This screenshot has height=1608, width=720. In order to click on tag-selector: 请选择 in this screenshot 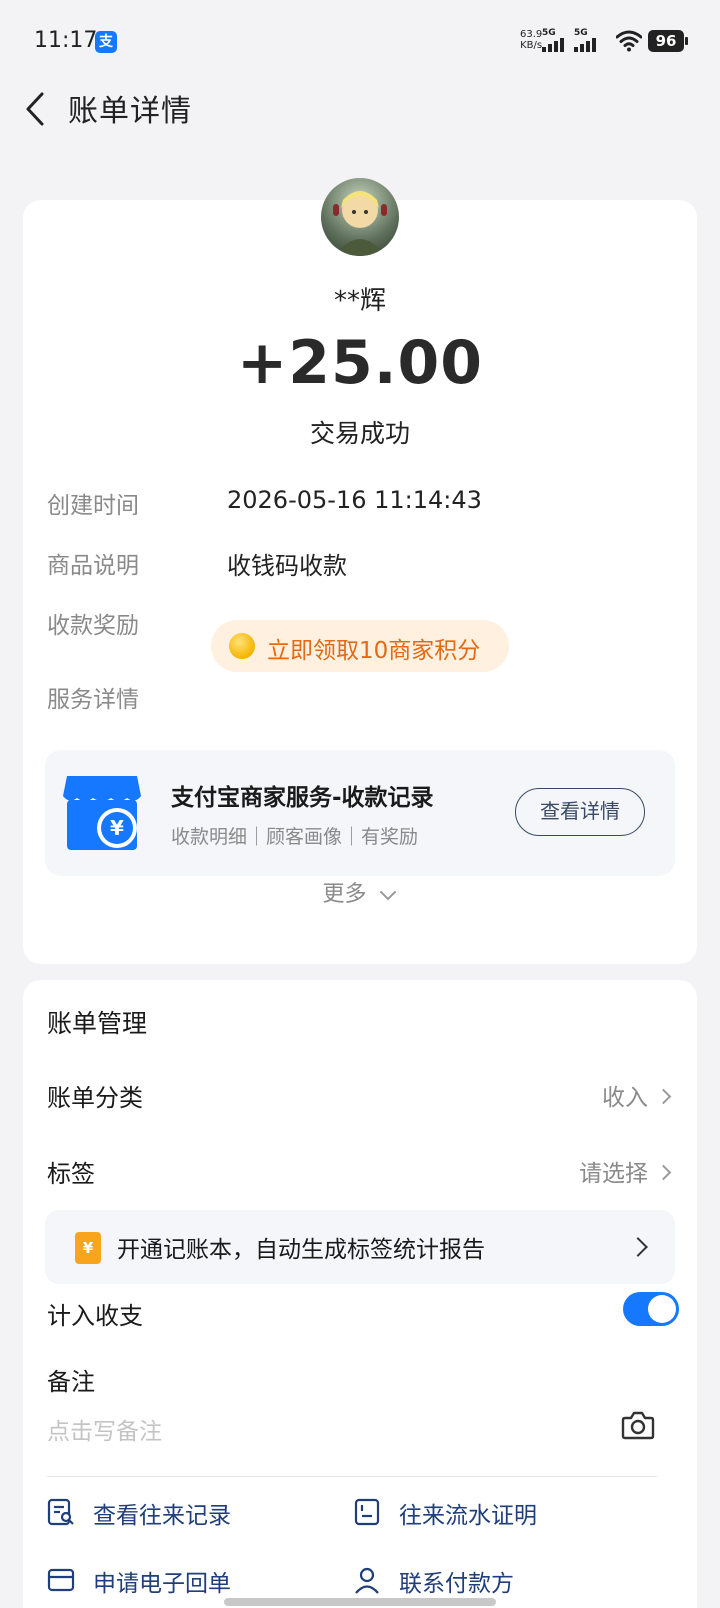, I will do `click(625, 1171)`.